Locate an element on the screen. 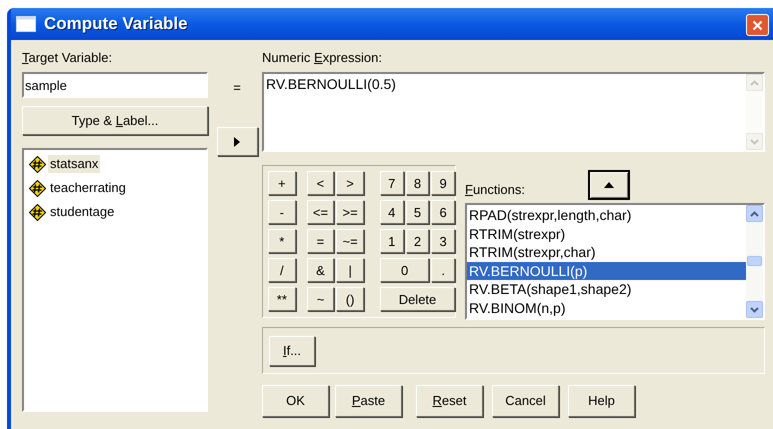  dialog-button: Cancel is located at coordinates (525, 401).